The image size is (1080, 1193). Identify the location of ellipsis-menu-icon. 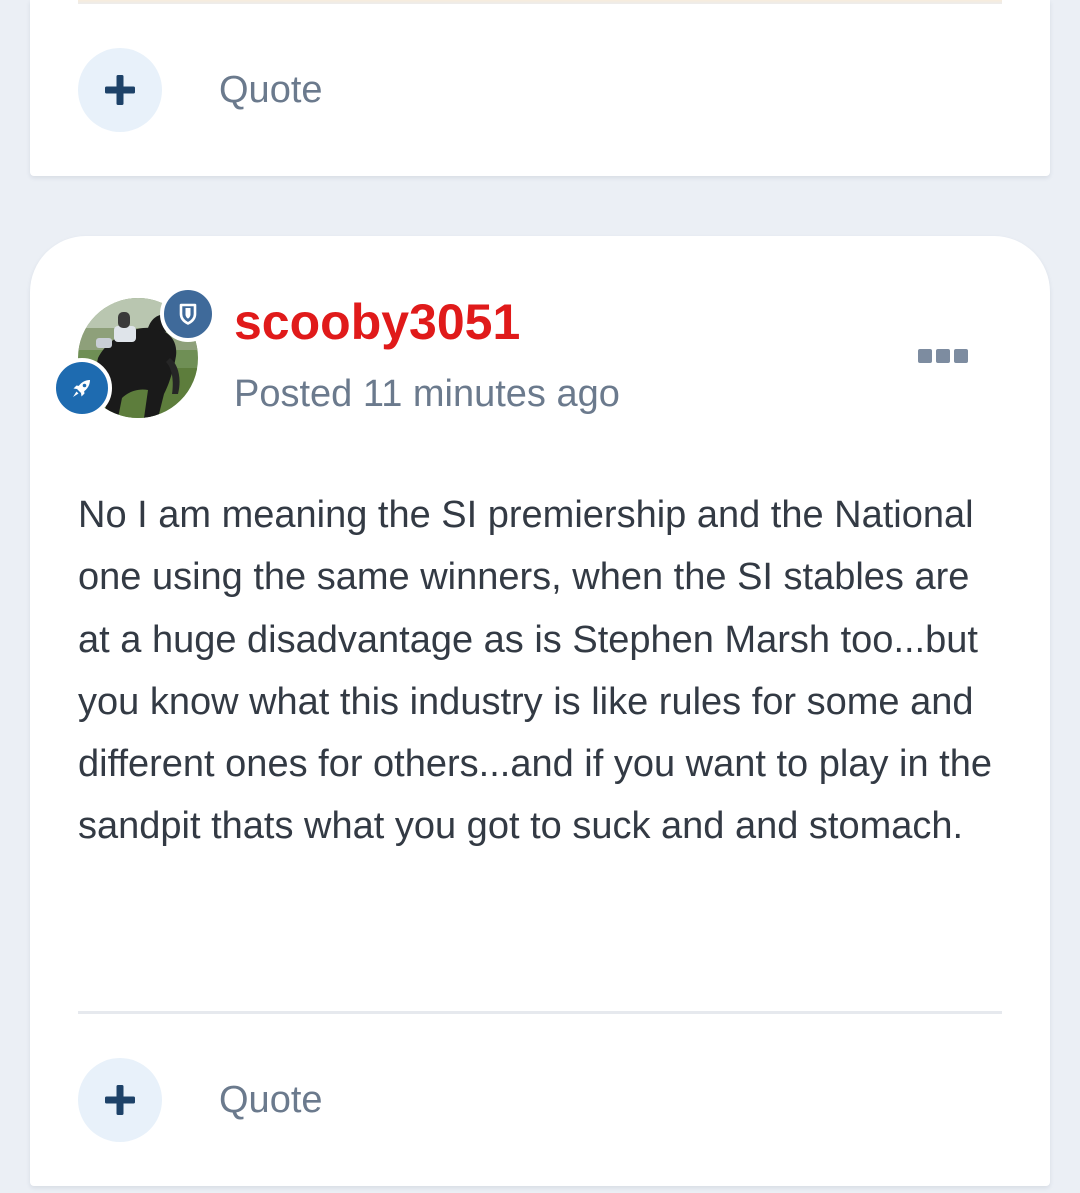
(925, 356).